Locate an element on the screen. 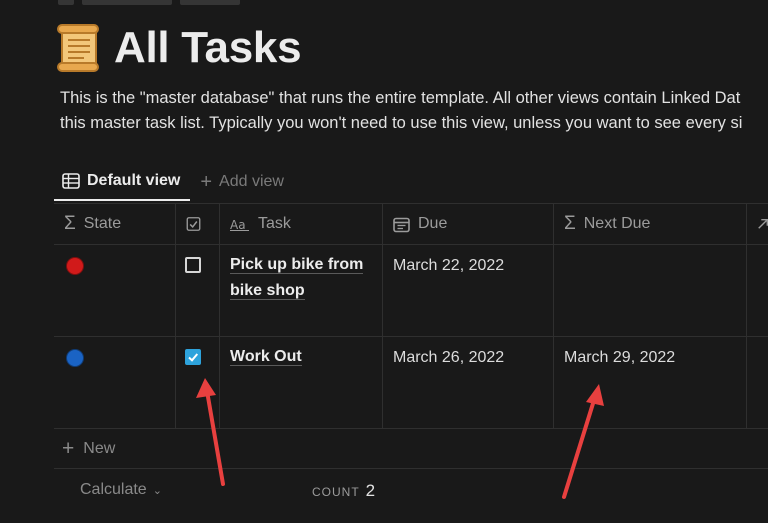  checkbox-property-icon is located at coordinates (193, 224).